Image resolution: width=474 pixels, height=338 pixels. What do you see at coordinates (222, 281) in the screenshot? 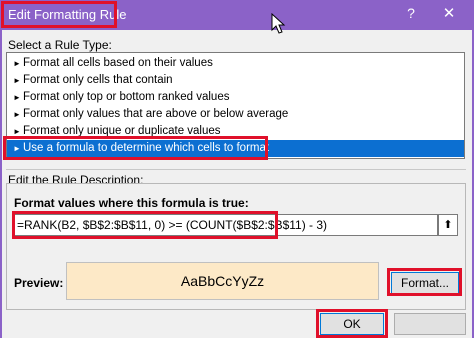
I see `preview-sample: AaBbCcYyZz` at bounding box center [222, 281].